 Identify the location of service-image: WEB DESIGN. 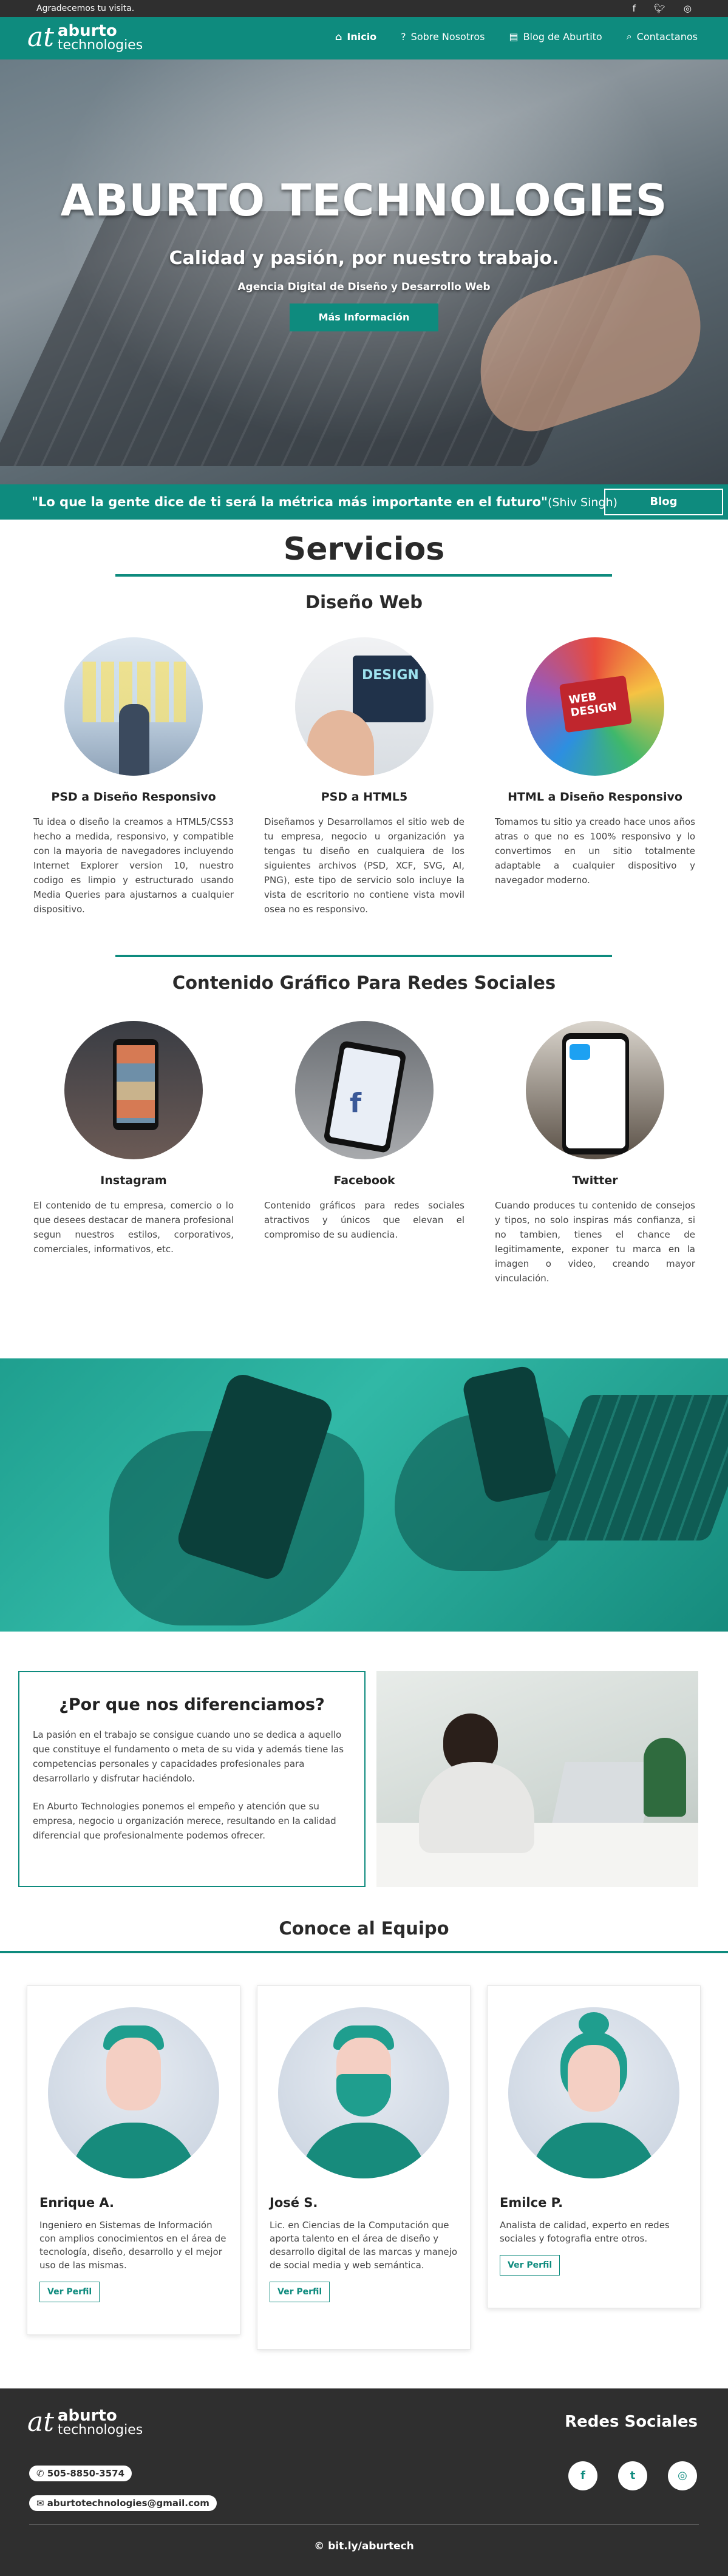
(595, 707).